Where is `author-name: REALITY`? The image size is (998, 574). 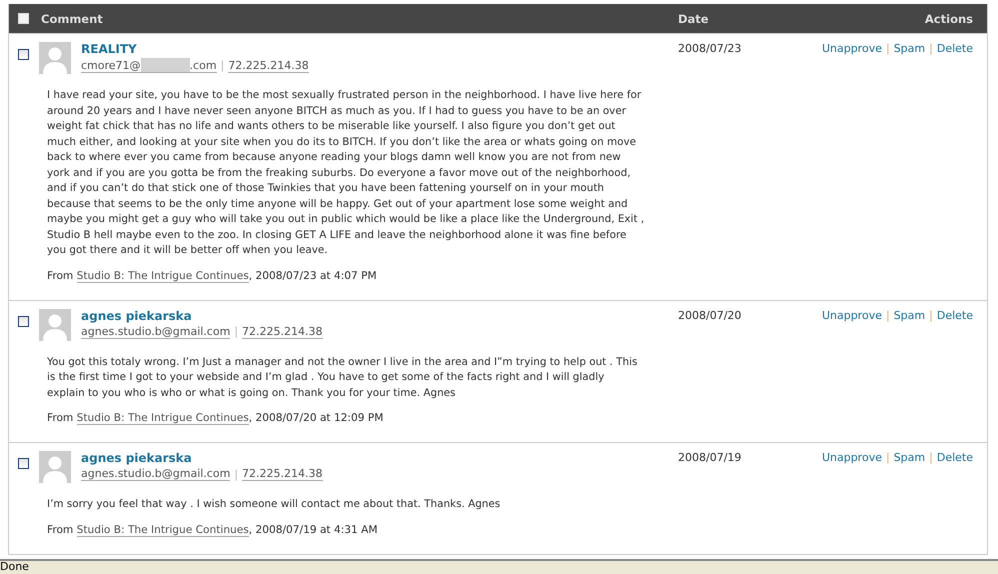
author-name: REALITY is located at coordinates (109, 49).